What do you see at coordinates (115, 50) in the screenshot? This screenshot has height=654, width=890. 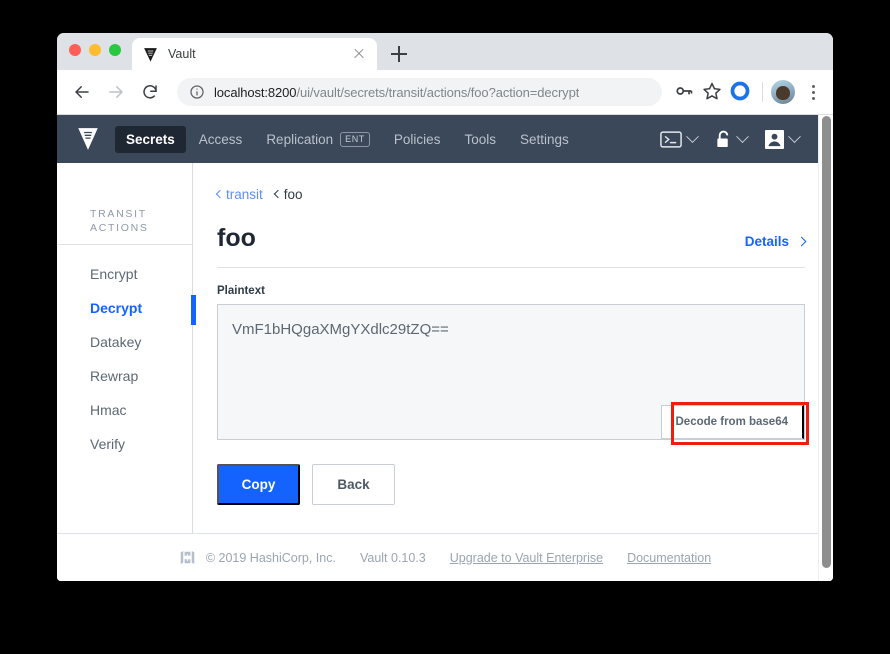 I see `maximize-window-button` at bounding box center [115, 50].